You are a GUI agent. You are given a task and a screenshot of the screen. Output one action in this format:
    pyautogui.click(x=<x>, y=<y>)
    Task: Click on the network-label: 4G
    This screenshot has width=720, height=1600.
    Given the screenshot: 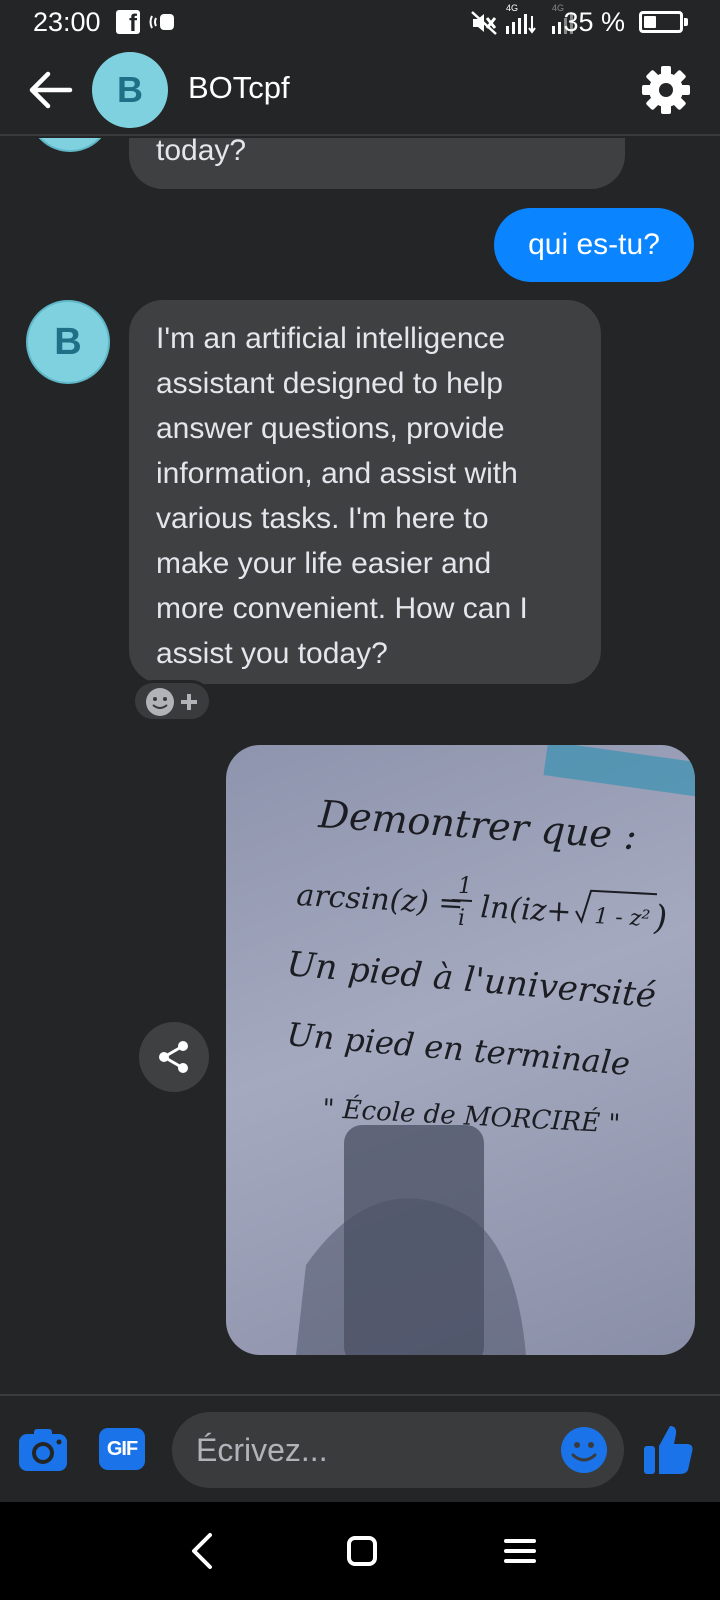 What is the action you would take?
    pyautogui.click(x=512, y=8)
    